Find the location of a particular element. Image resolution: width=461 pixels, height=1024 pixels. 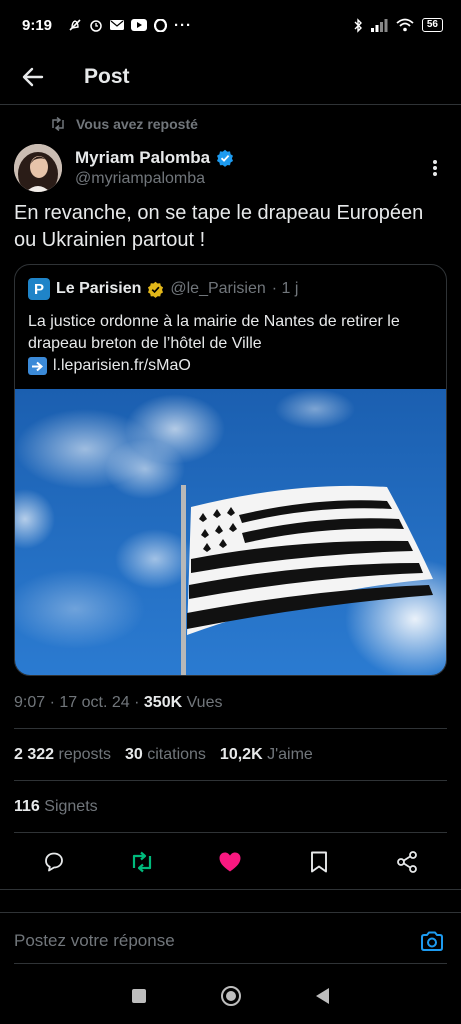

reposts-stat: 2 322 reposts is located at coordinates (62, 755).